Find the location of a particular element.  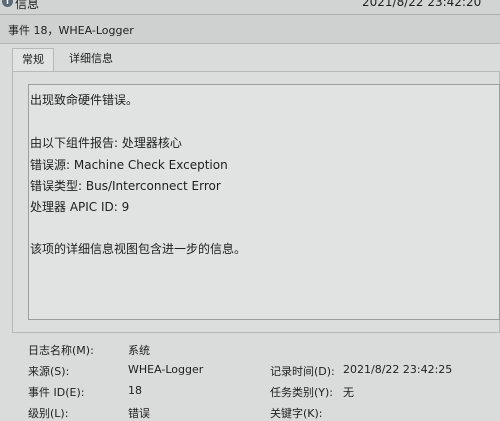

description-line: 处理器 APIC ID: 9 is located at coordinates (80, 207).